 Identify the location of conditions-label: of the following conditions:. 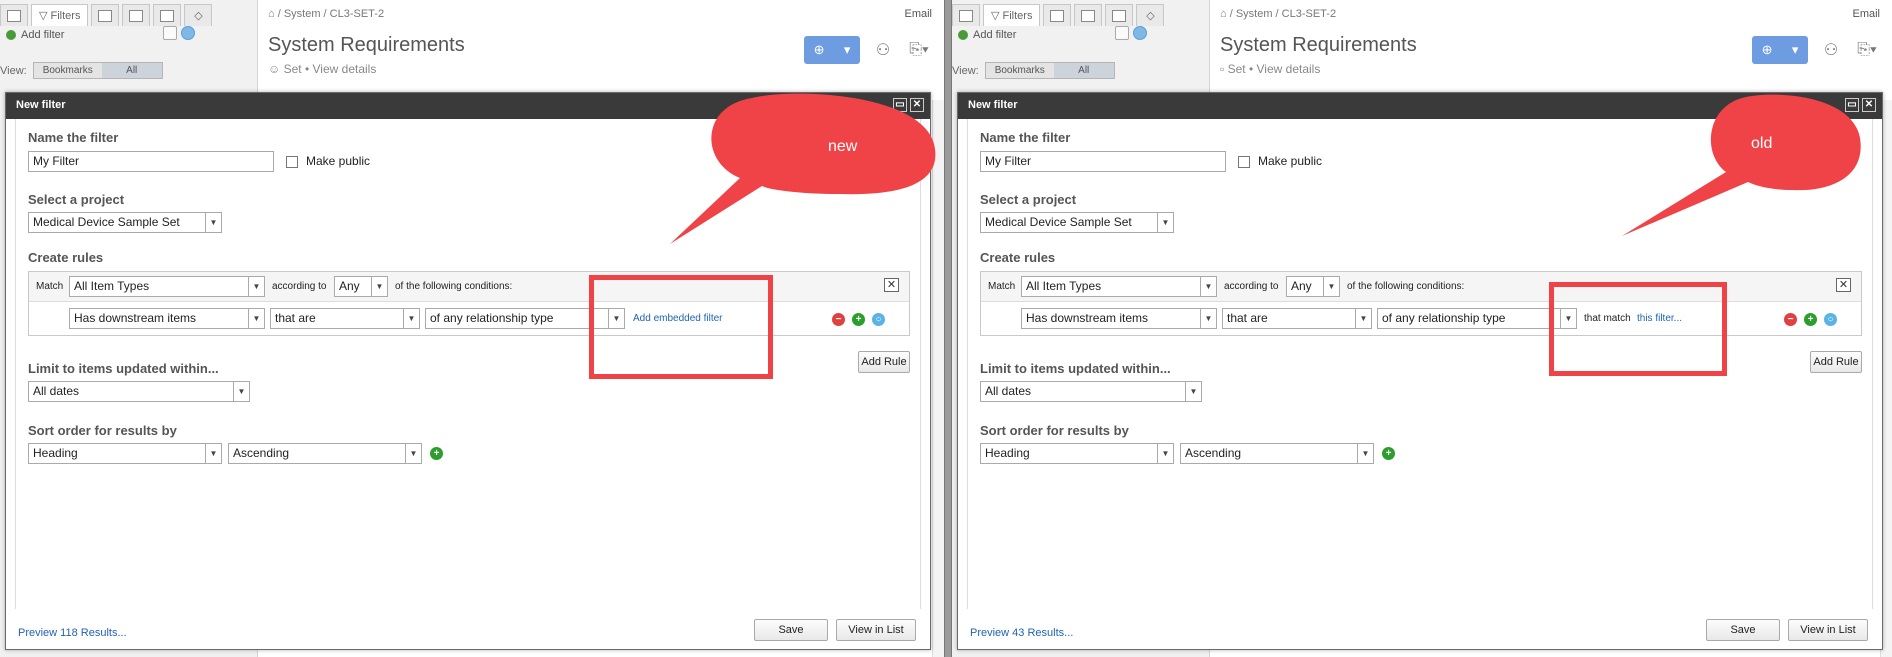
(454, 286).